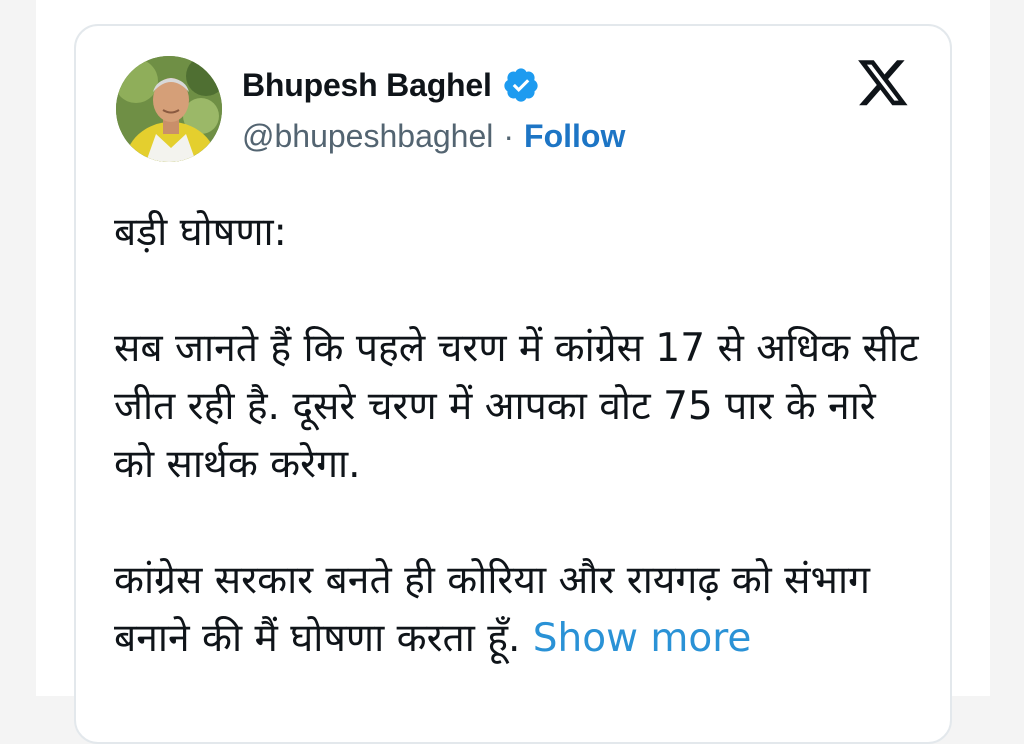  I want to click on tweet-heading: बड़ी घोषणा:, so click(200, 232).